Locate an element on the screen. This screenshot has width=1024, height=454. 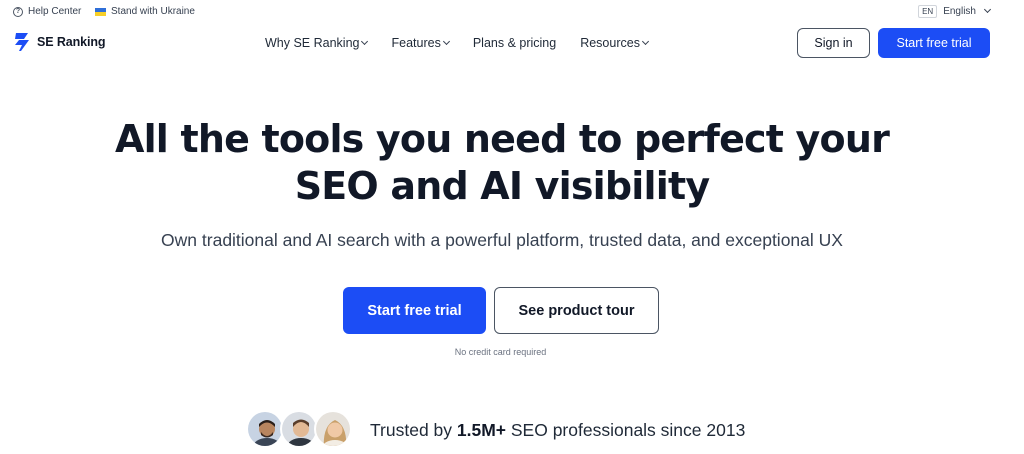
see-product-tour-button: See product tour is located at coordinates (576, 310).